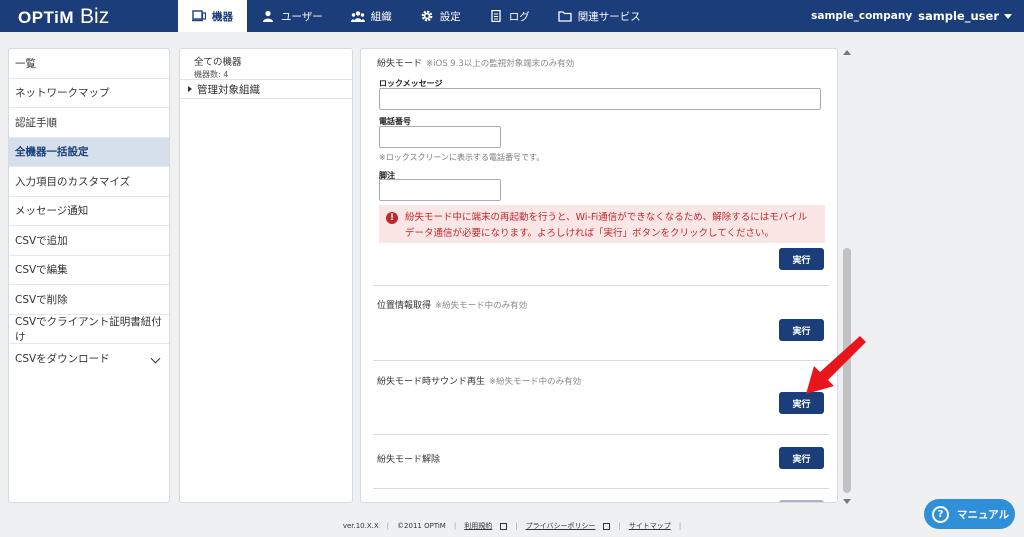  I want to click on manual-button: ? マニュアル, so click(969, 514).